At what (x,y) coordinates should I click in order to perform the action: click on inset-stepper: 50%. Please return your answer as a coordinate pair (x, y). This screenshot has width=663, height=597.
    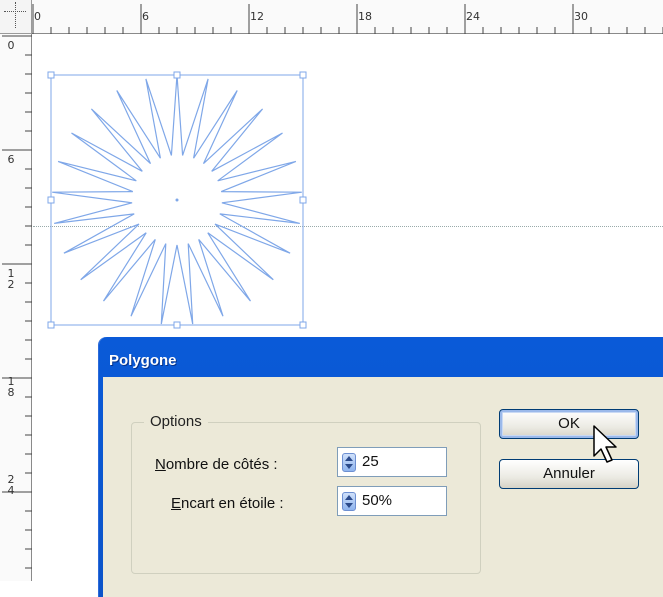
    Looking at the image, I should click on (392, 501).